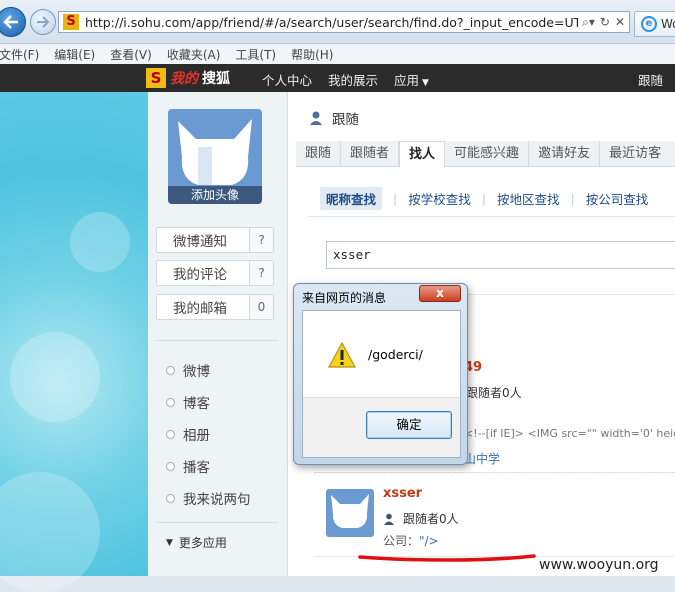  I want to click on my-comments-count: ?, so click(261, 273).